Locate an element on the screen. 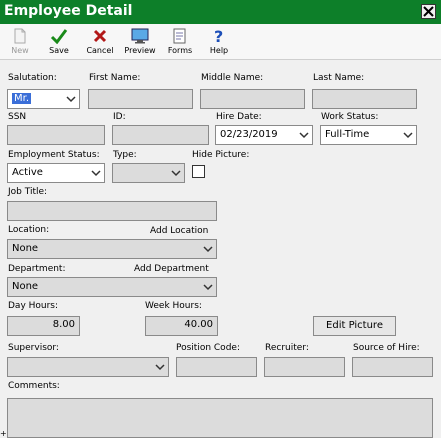  source-of-hire-label: Source of Hire: is located at coordinates (386, 348).